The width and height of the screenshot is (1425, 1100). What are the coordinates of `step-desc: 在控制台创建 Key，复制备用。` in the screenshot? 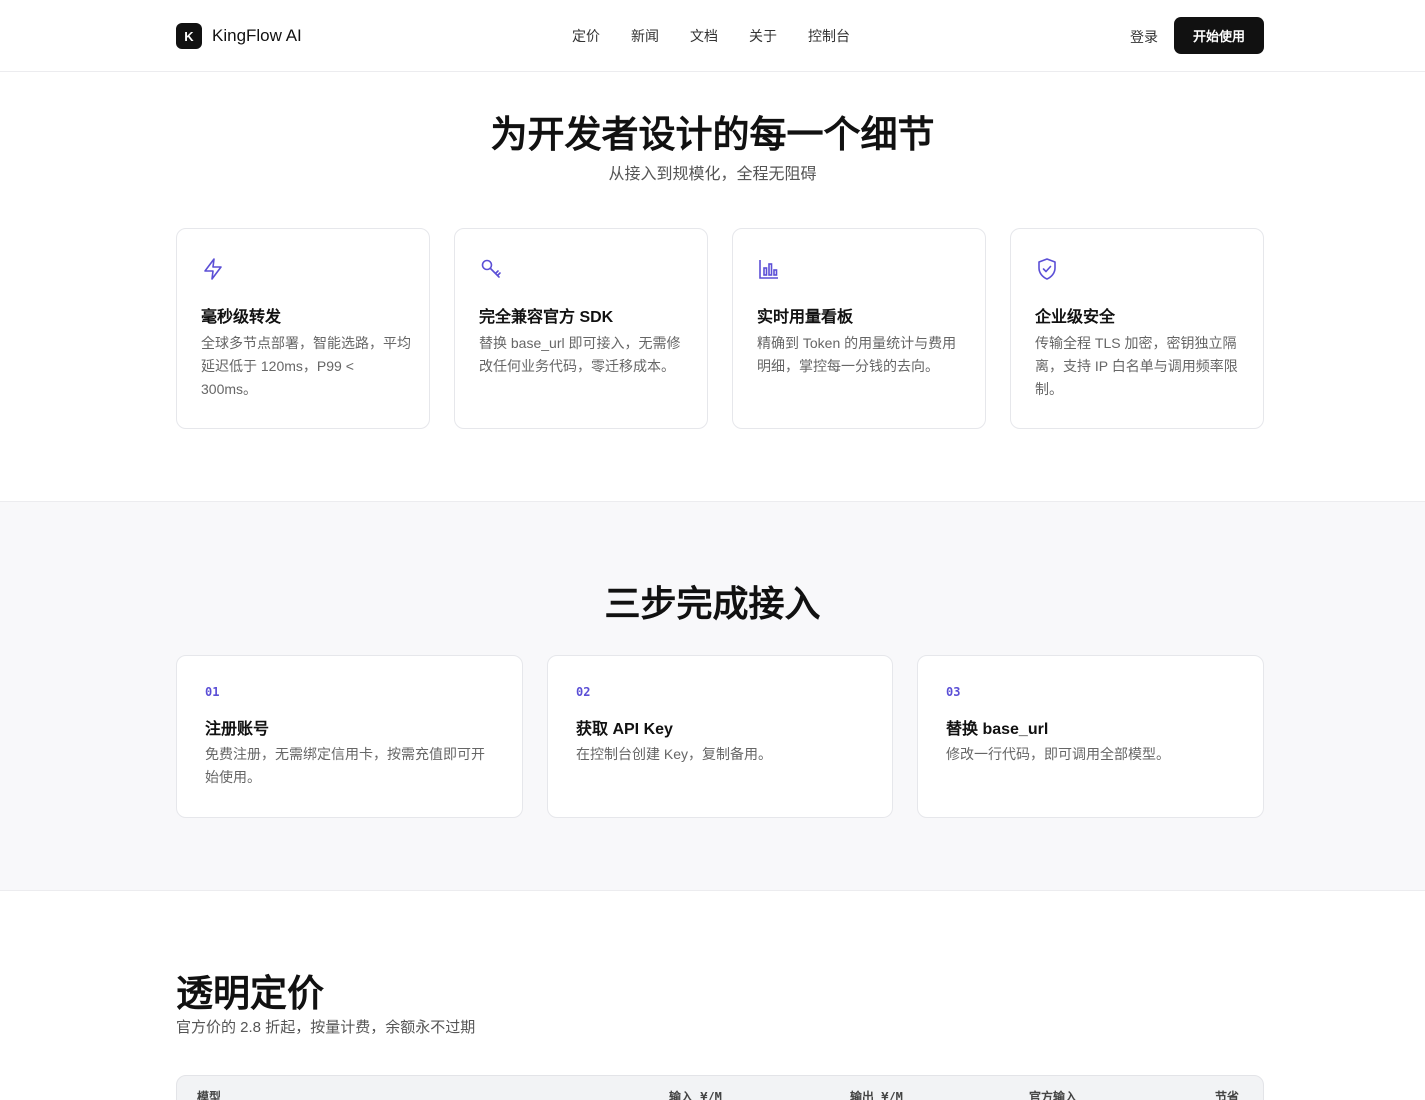 It's located at (674, 754).